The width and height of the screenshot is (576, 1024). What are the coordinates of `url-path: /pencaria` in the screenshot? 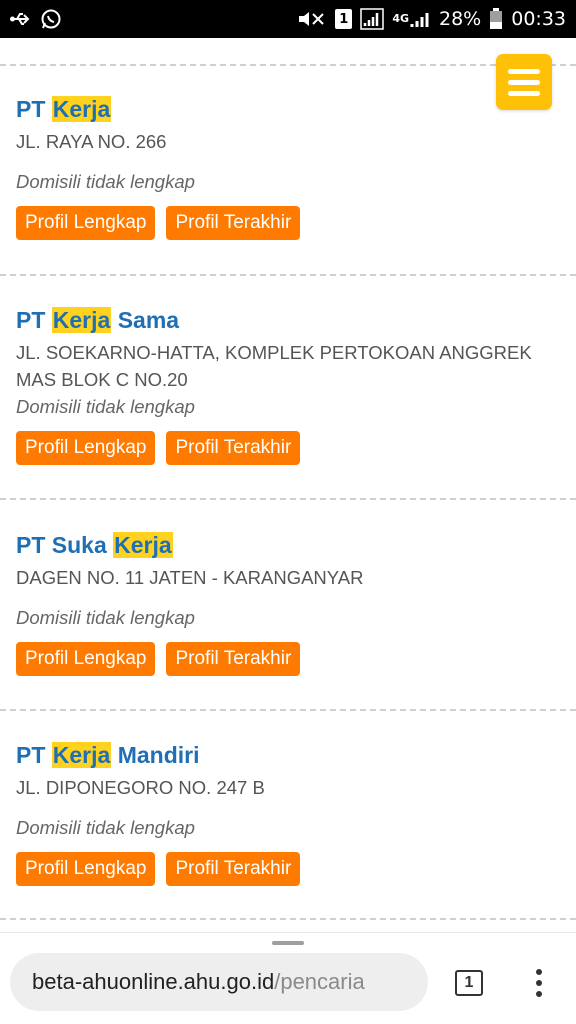 It's located at (319, 981).